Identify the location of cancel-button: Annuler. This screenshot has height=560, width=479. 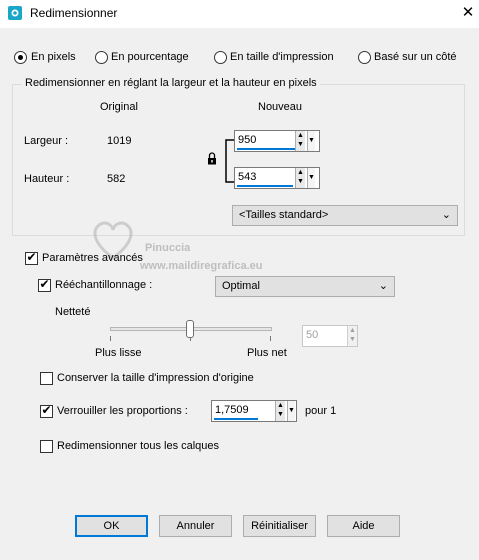
(195, 526).